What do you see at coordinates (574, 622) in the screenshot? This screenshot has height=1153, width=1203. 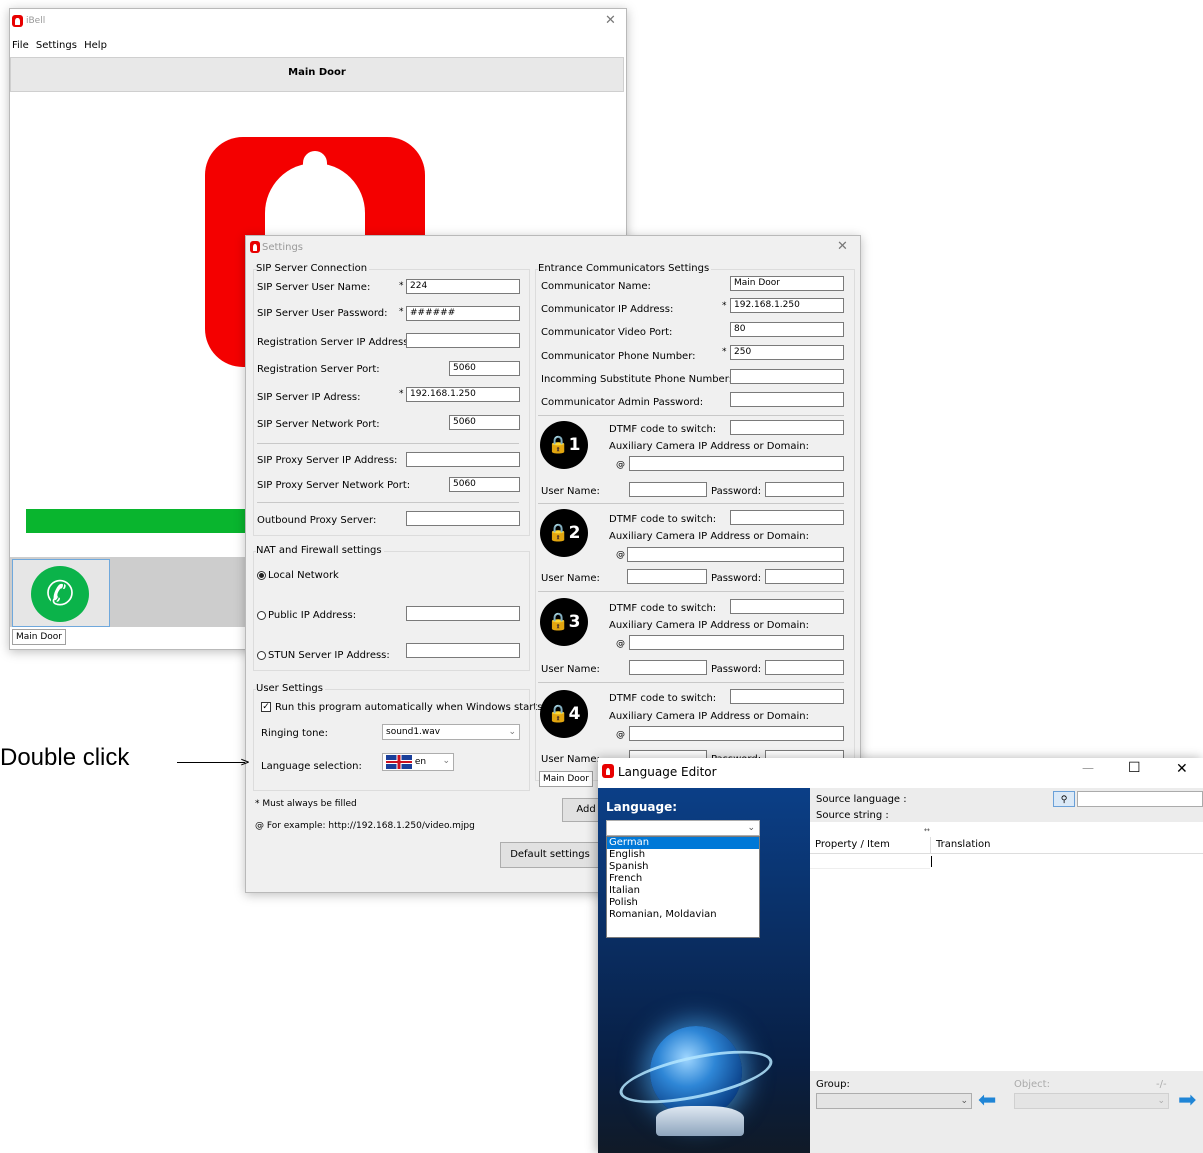 I see `lock-3-number: 3` at bounding box center [574, 622].